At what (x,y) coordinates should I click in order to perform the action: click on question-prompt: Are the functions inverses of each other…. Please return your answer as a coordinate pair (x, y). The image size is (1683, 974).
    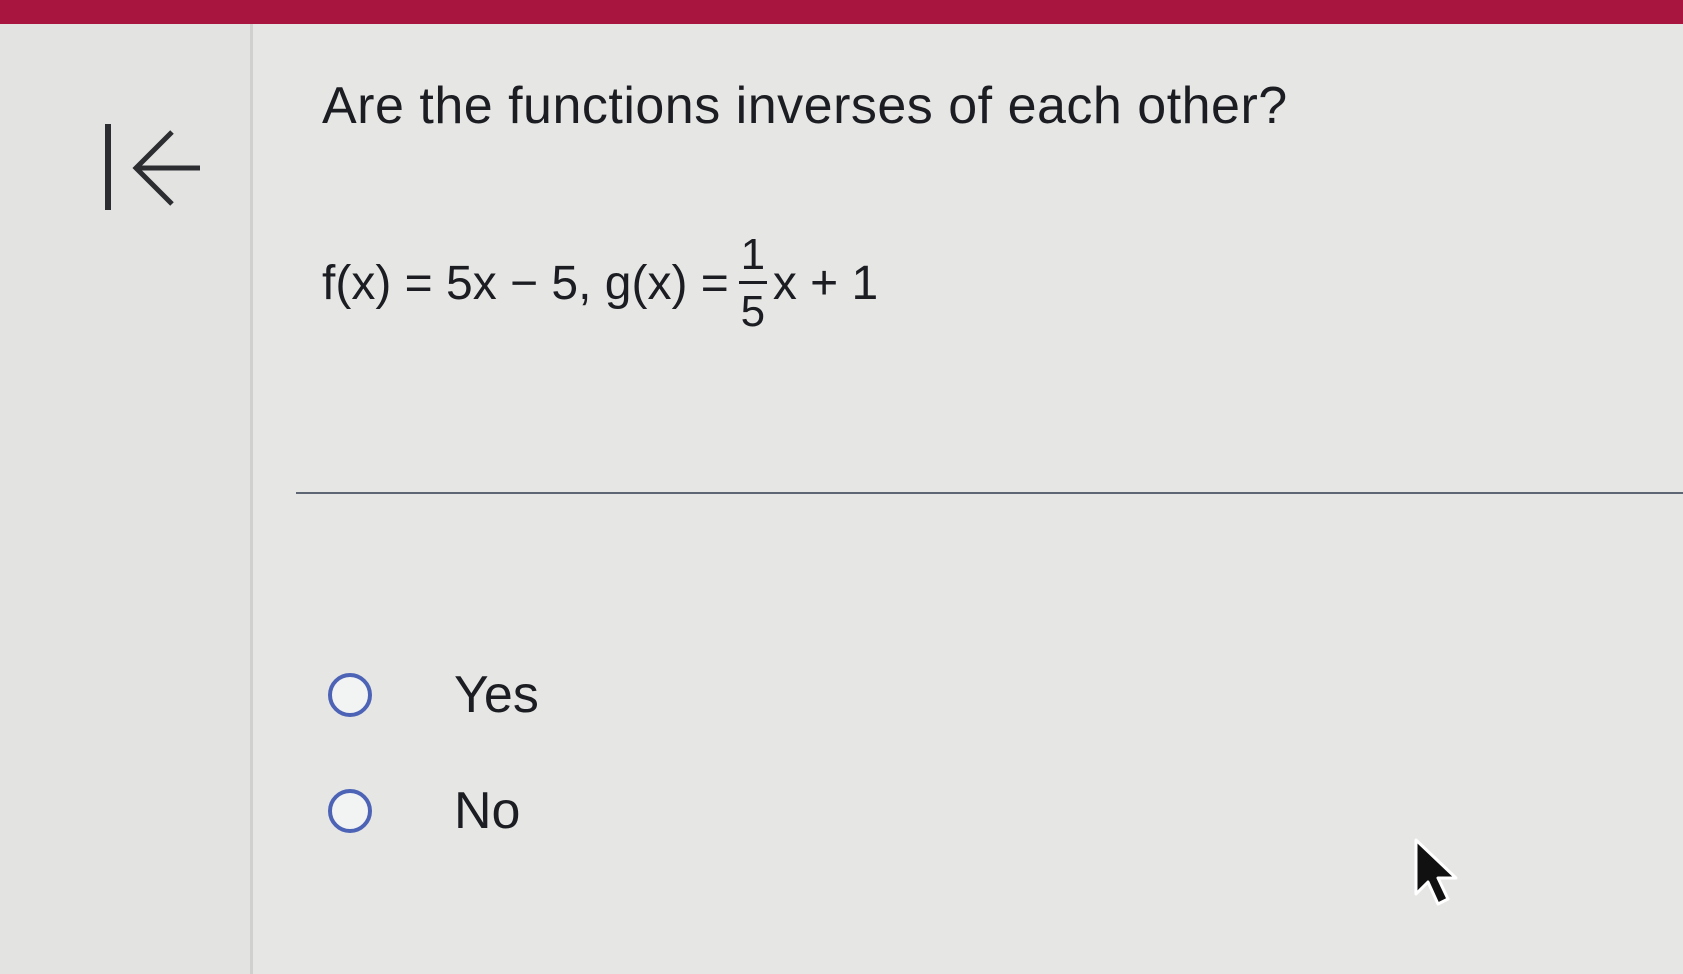
    Looking at the image, I should click on (805, 106).